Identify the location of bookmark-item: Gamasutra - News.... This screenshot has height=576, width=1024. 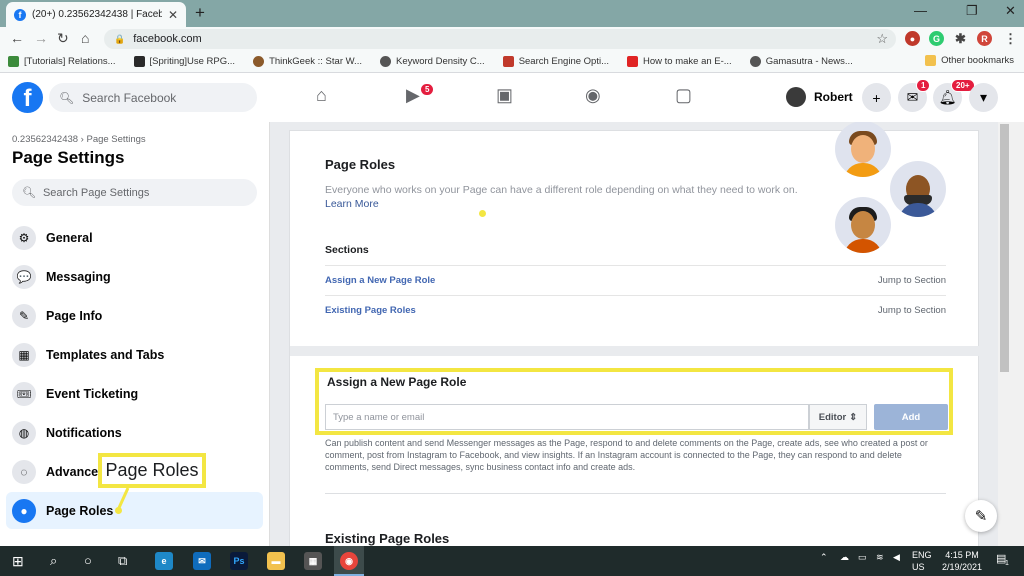
(801, 61).